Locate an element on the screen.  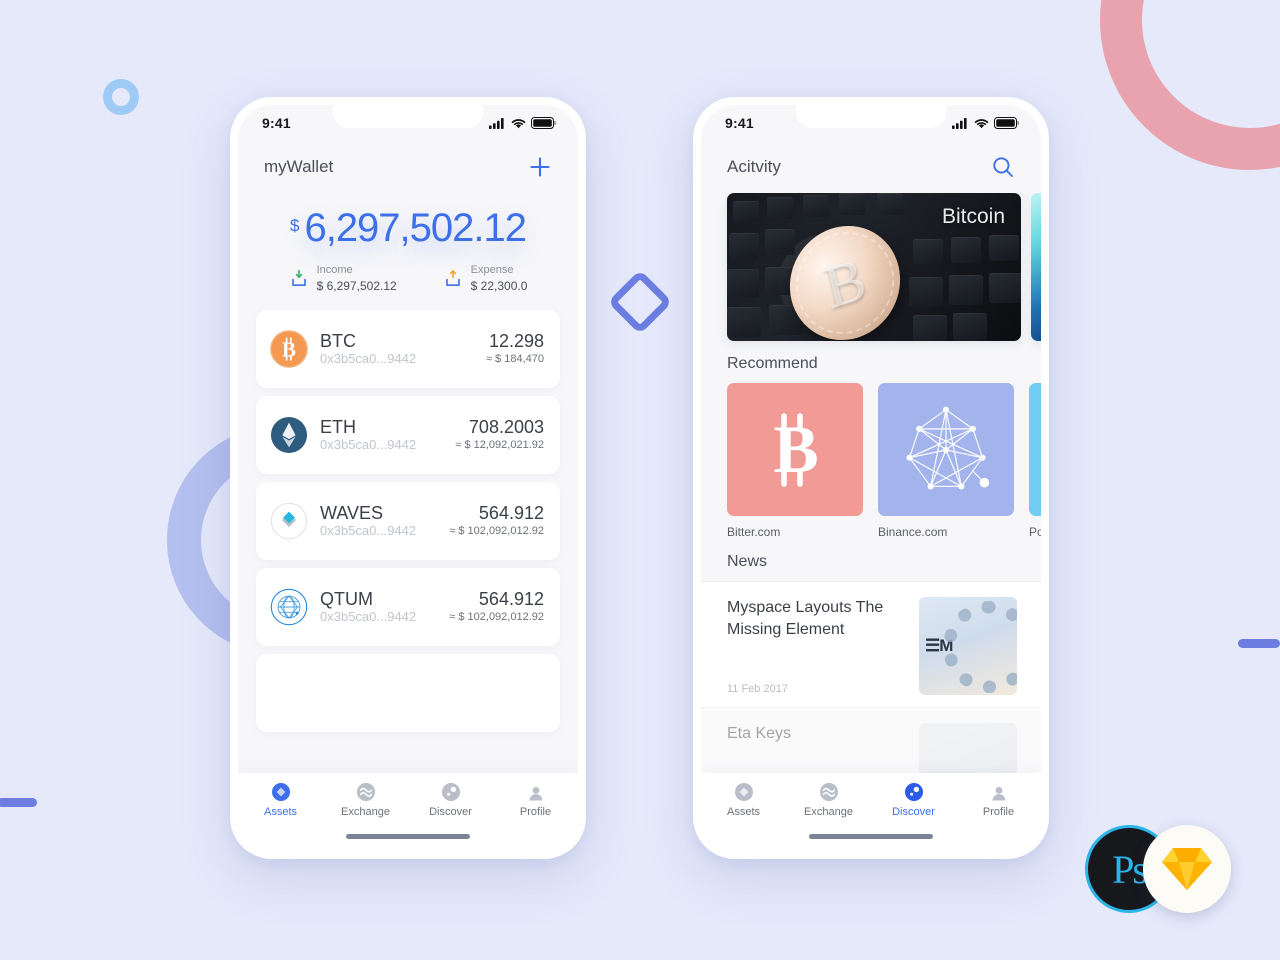
decorative-pink-ring is located at coordinates (1190, 85).